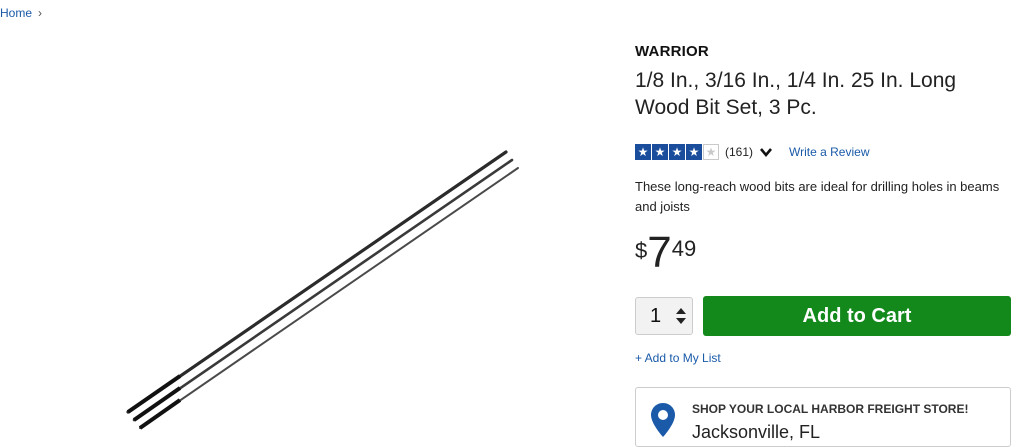 The height and width of the screenshot is (447, 1024). I want to click on quantity-stepper: 1, so click(664, 316).